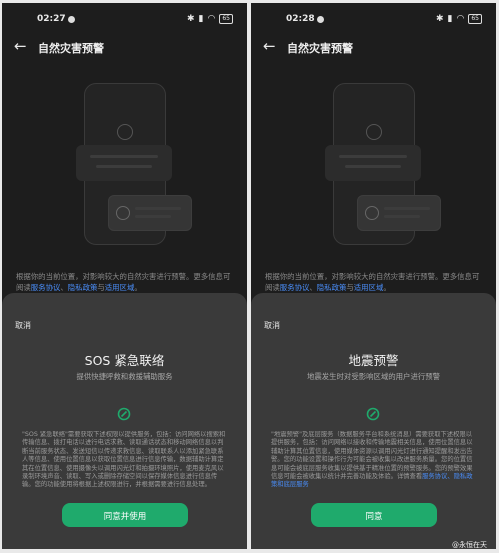 Image resolution: width=499 pixels, height=553 pixels. Describe the element at coordinates (124, 376) in the screenshot. I see `sheet-subtitle: 提供快捷呼救和救援辅助服务` at that location.